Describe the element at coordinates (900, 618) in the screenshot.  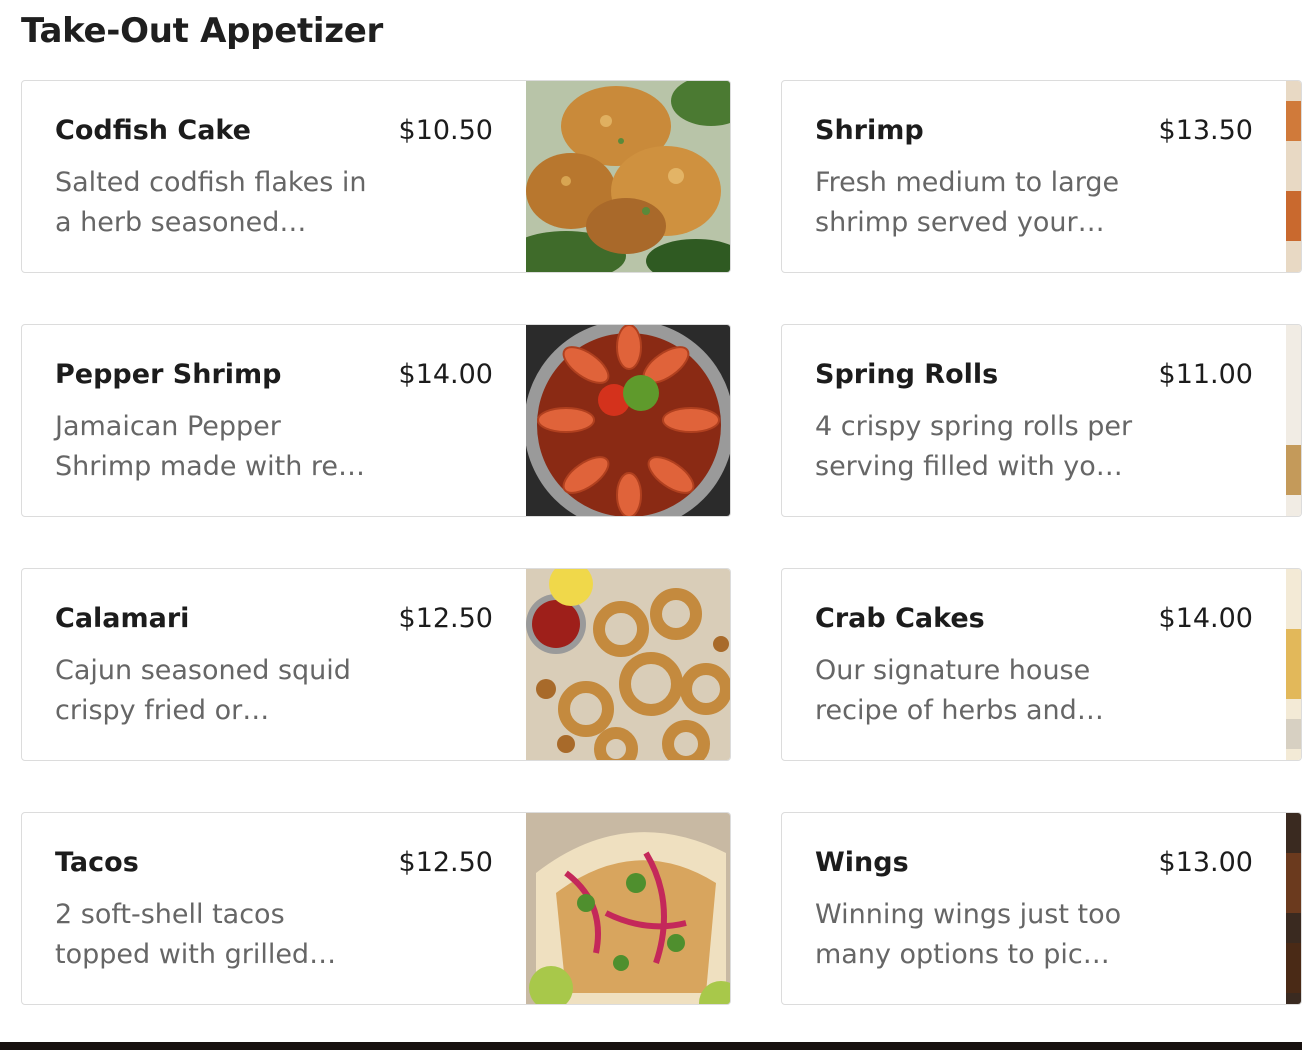
I see `item-name: Crab Cakes` at that location.